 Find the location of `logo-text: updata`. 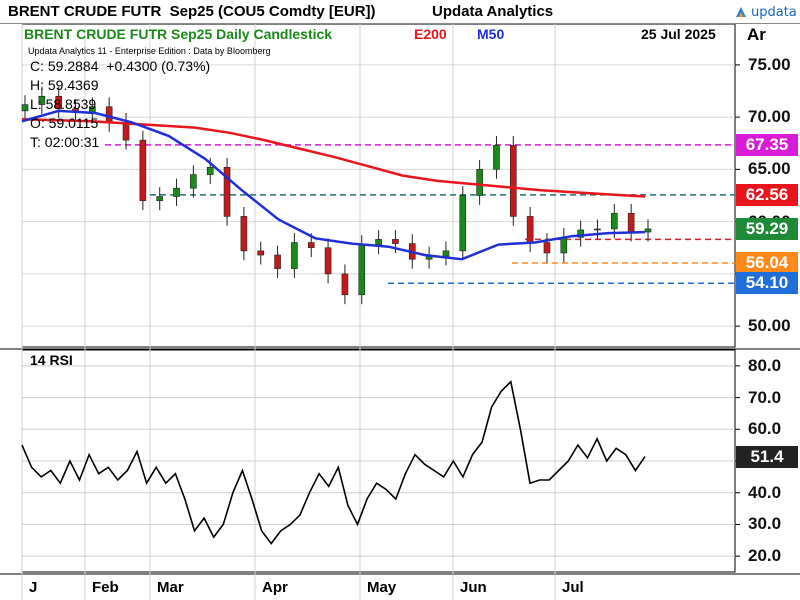

logo-text: updata is located at coordinates (774, 12).